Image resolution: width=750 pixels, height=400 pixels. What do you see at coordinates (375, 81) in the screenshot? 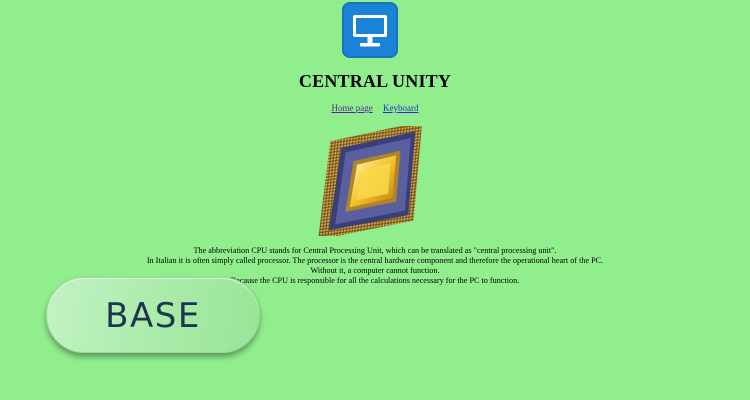
I see `page-title: CENTRAL UNITY` at bounding box center [375, 81].